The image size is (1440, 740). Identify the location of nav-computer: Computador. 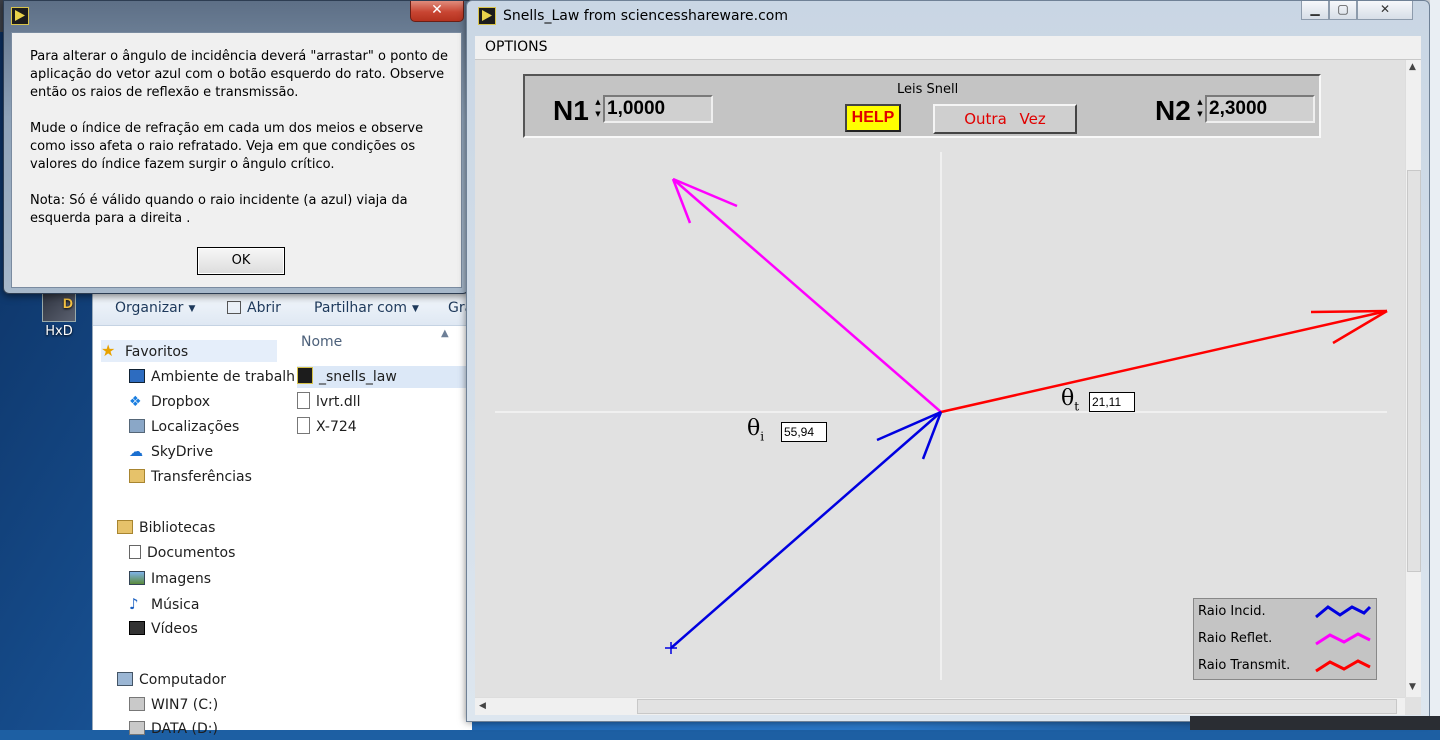
(171, 680).